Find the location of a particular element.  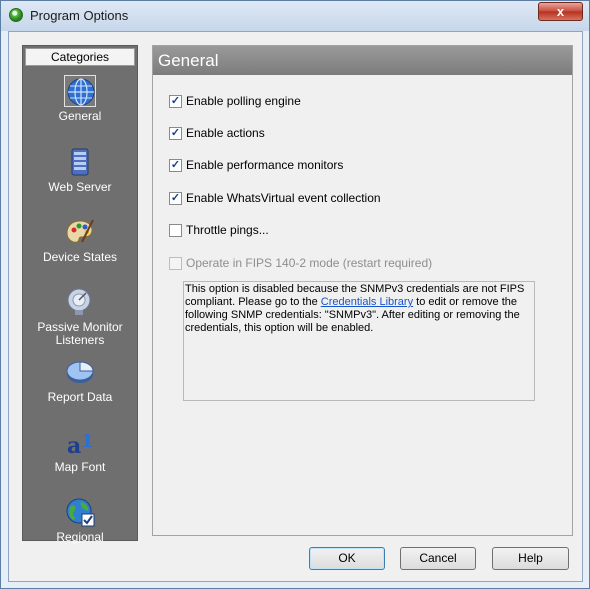

option-enable-whatsvirtual: ✓ Enable WhatsVirtual event collection is located at coordinates (275, 198).